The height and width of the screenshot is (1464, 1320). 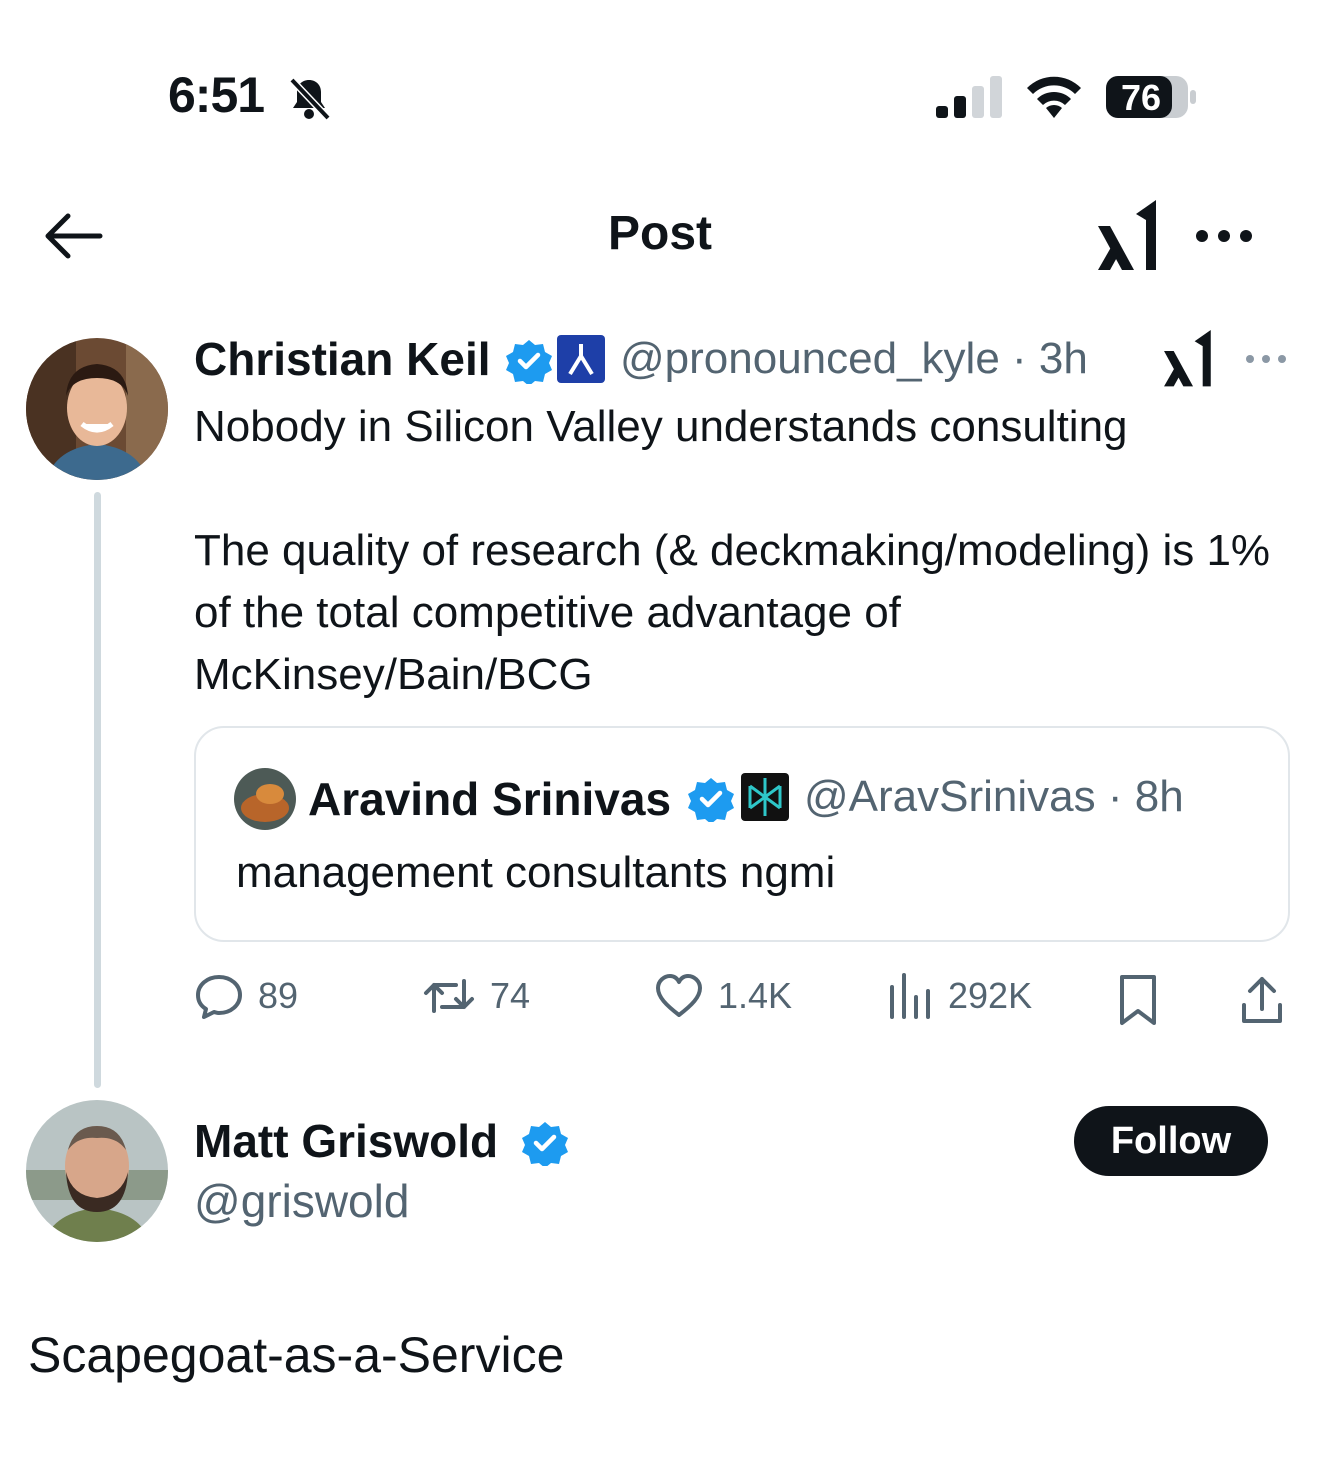 I want to click on thread-line, so click(x=97, y=790).